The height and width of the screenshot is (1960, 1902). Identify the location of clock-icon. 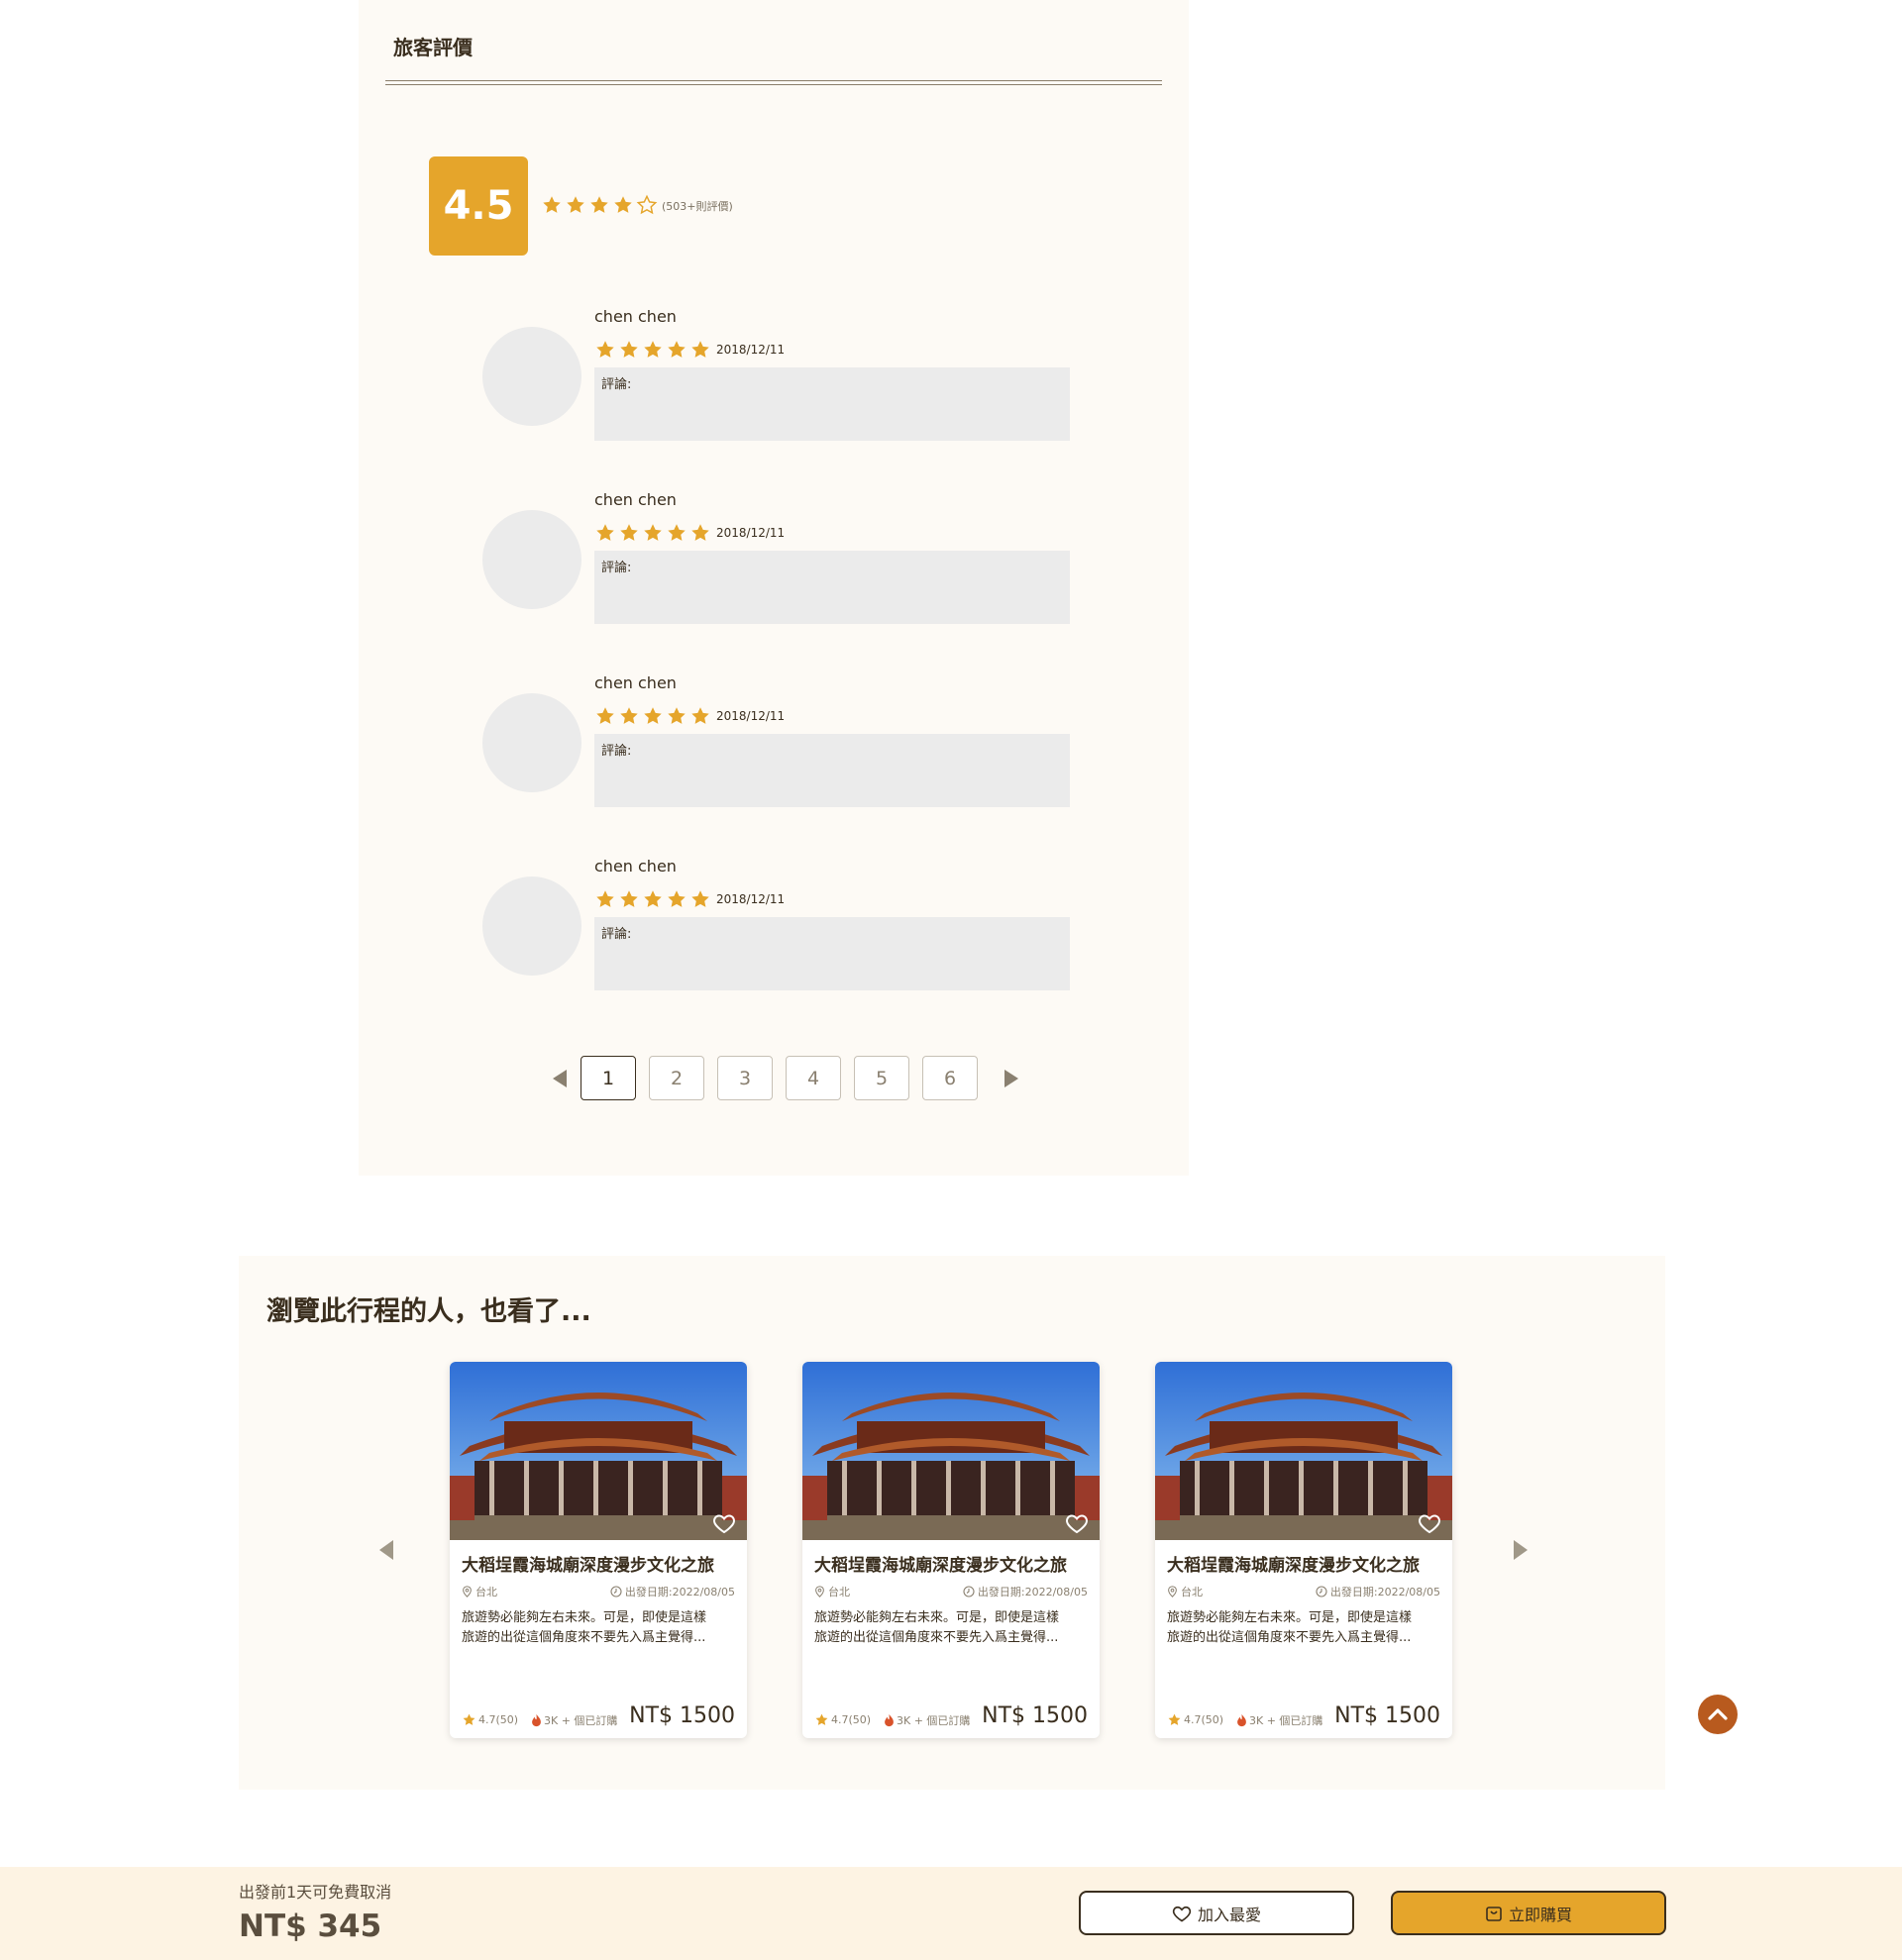
(616, 1592).